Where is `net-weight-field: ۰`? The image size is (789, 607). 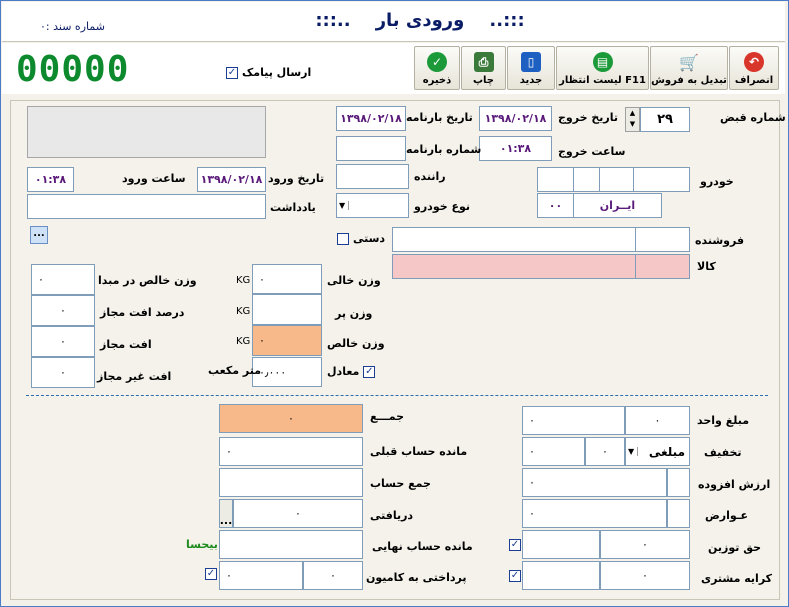
net-weight-field: ۰ is located at coordinates (287, 340).